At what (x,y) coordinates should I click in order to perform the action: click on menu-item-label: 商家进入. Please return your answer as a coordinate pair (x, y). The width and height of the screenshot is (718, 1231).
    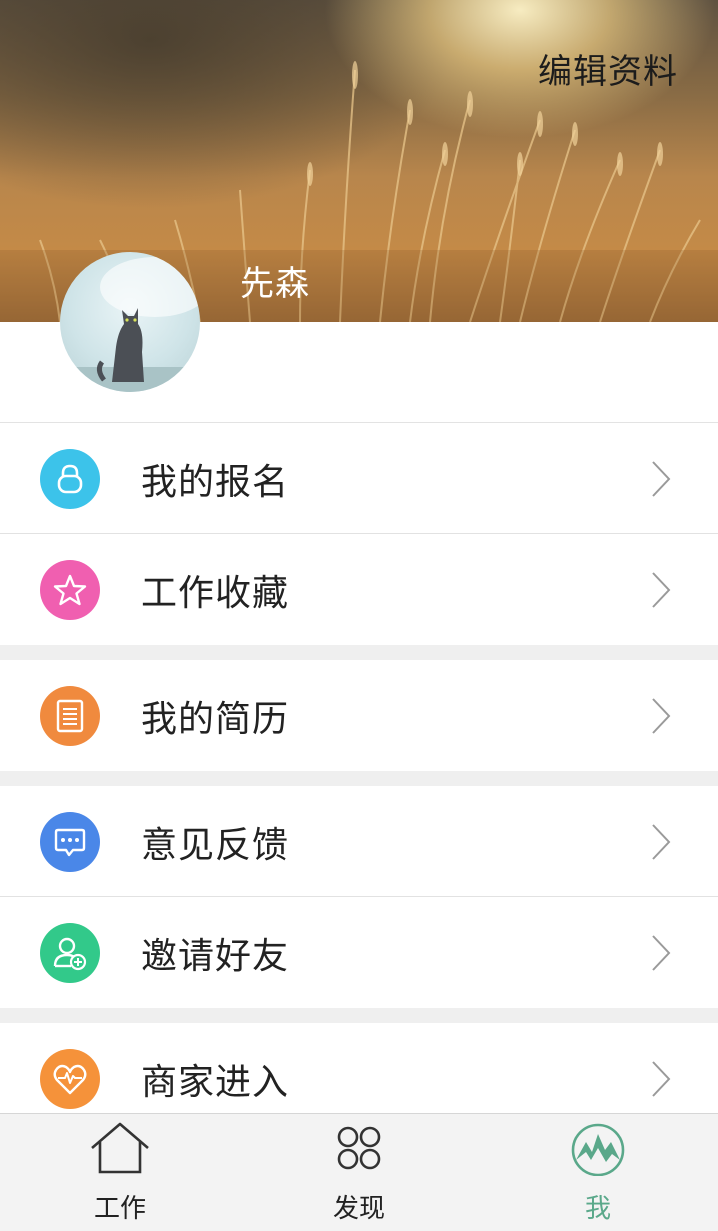
    Looking at the image, I should click on (215, 1082).